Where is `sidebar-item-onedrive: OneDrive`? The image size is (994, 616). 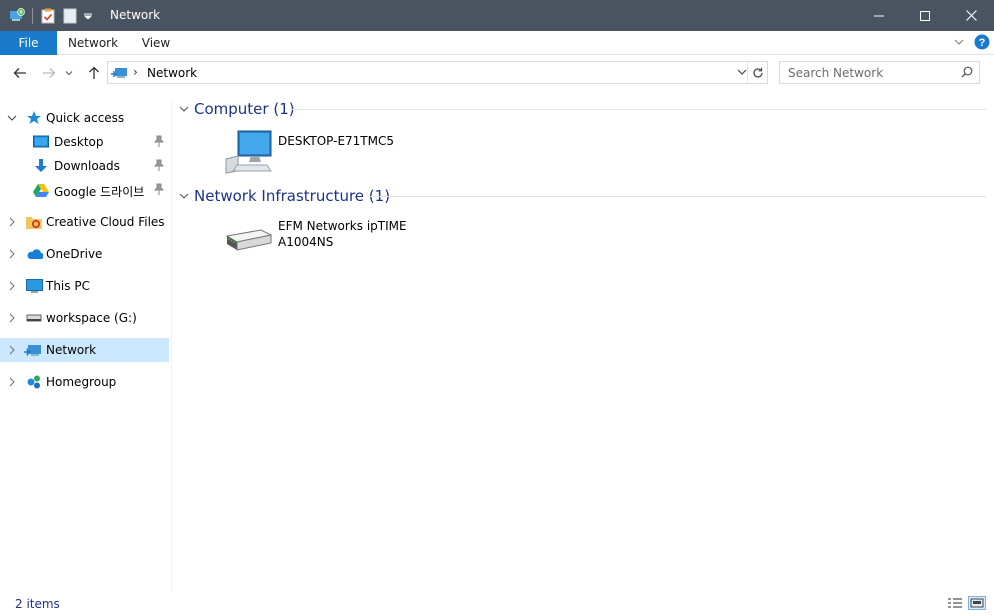 sidebar-item-onedrive: OneDrive is located at coordinates (84, 254).